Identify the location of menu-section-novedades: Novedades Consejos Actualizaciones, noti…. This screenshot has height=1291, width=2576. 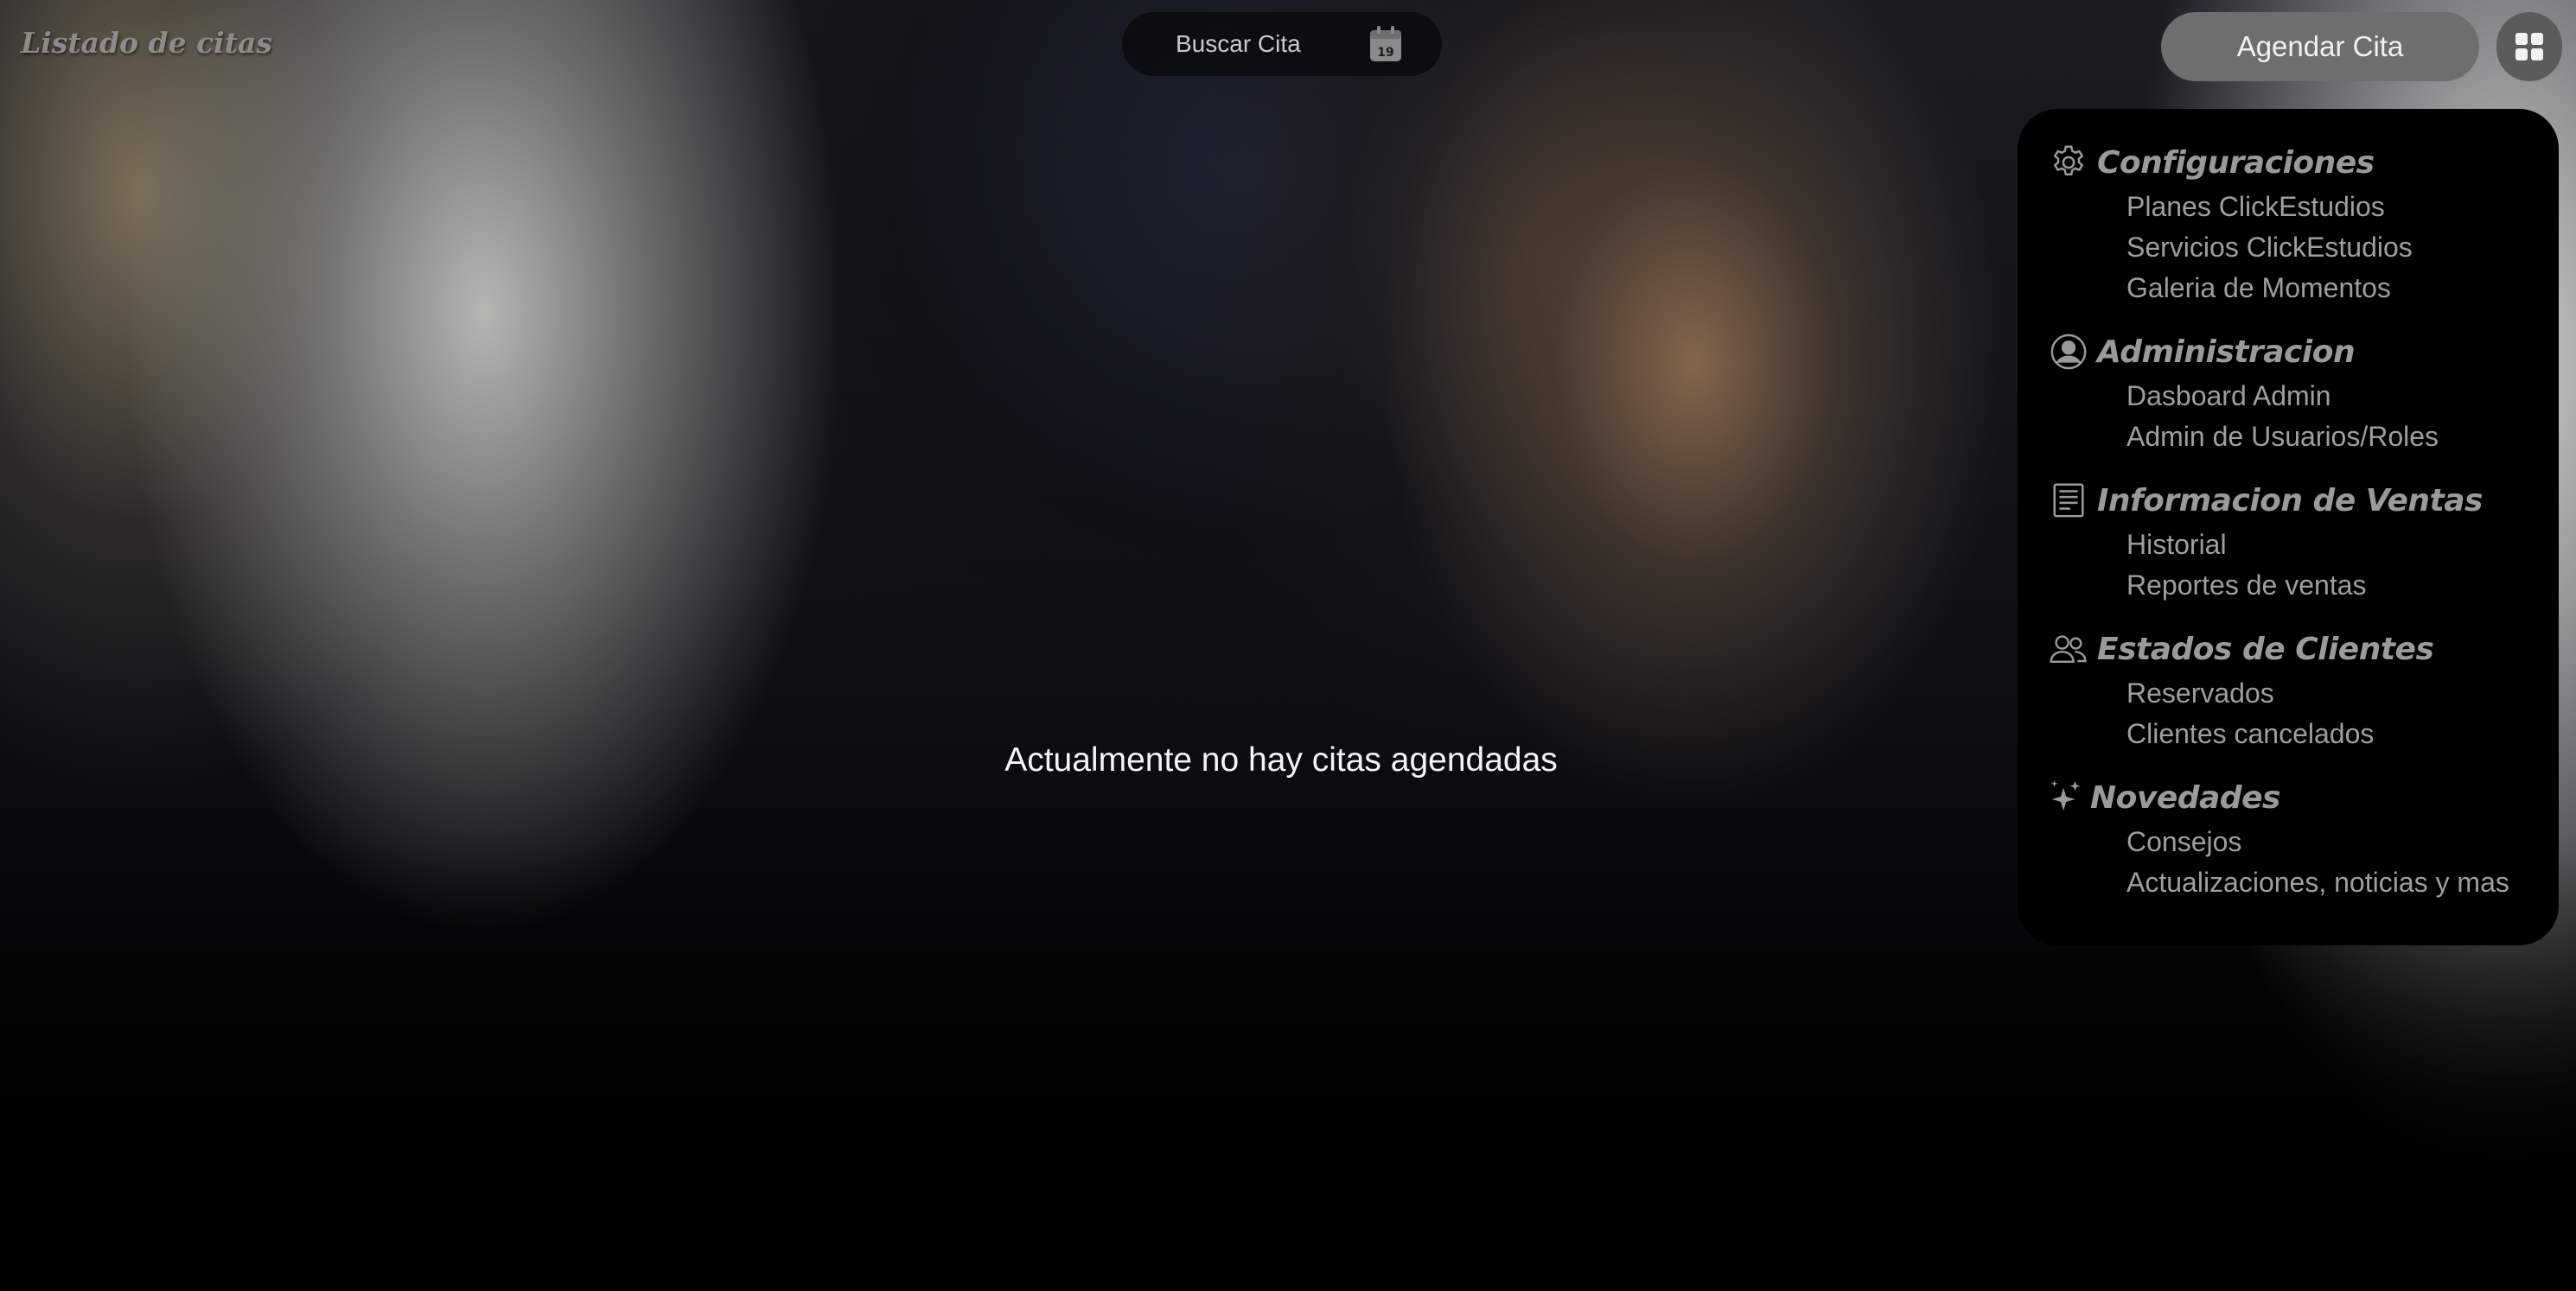
(2303, 838).